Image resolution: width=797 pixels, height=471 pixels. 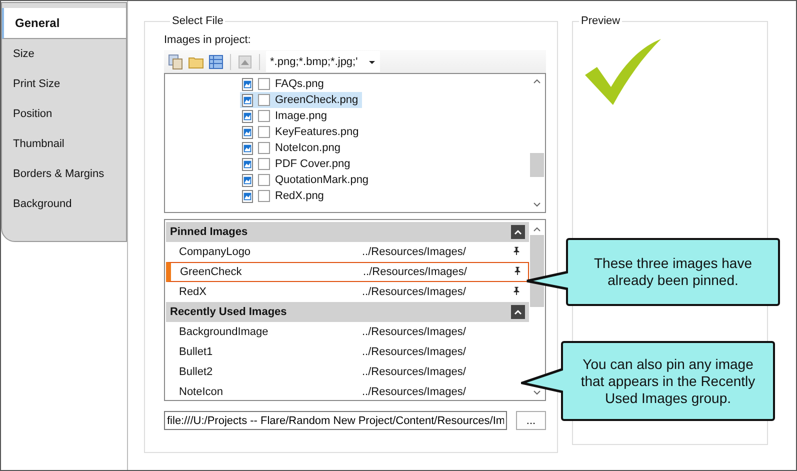 I want to click on file-item: GreenCheck.png, so click(x=301, y=100).